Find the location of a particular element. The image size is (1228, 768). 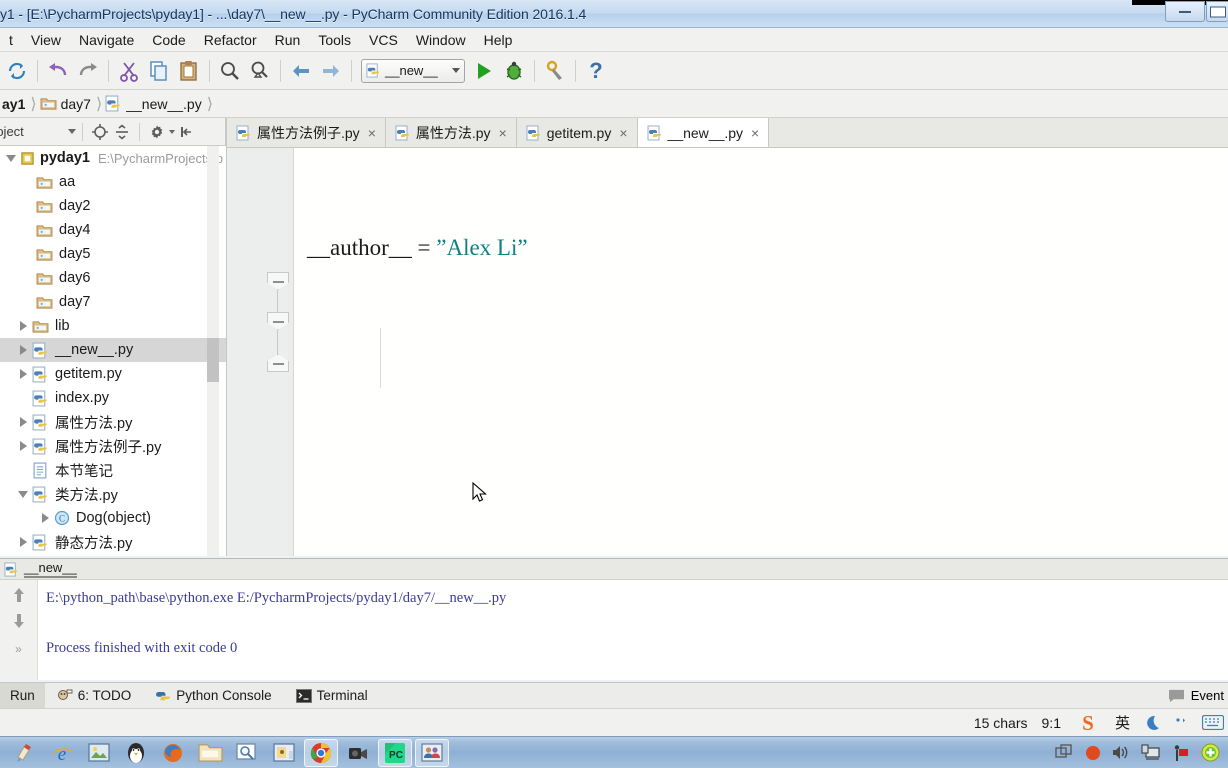

contacts-icon is located at coordinates (432, 752).